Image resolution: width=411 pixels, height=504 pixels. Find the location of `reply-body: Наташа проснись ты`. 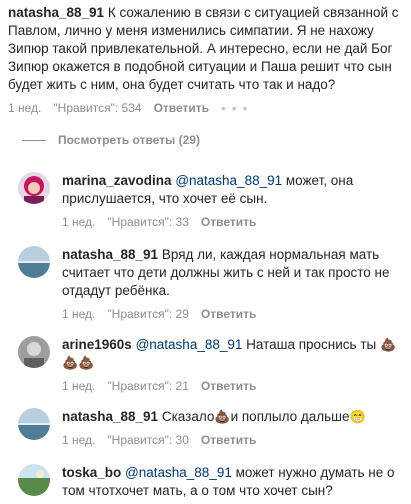

reply-body: Наташа проснись ты is located at coordinates (311, 344).